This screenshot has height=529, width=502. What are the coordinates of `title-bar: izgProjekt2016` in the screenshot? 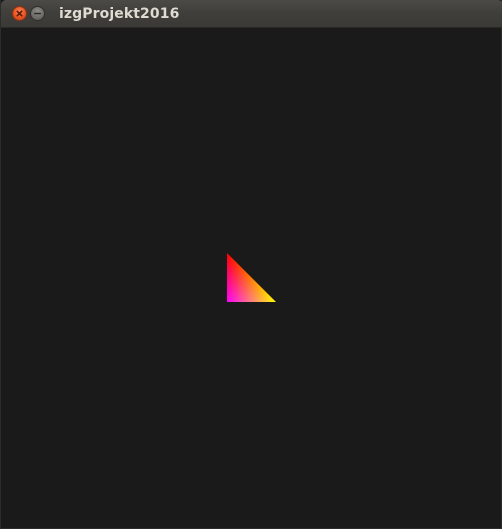 It's located at (251, 14).